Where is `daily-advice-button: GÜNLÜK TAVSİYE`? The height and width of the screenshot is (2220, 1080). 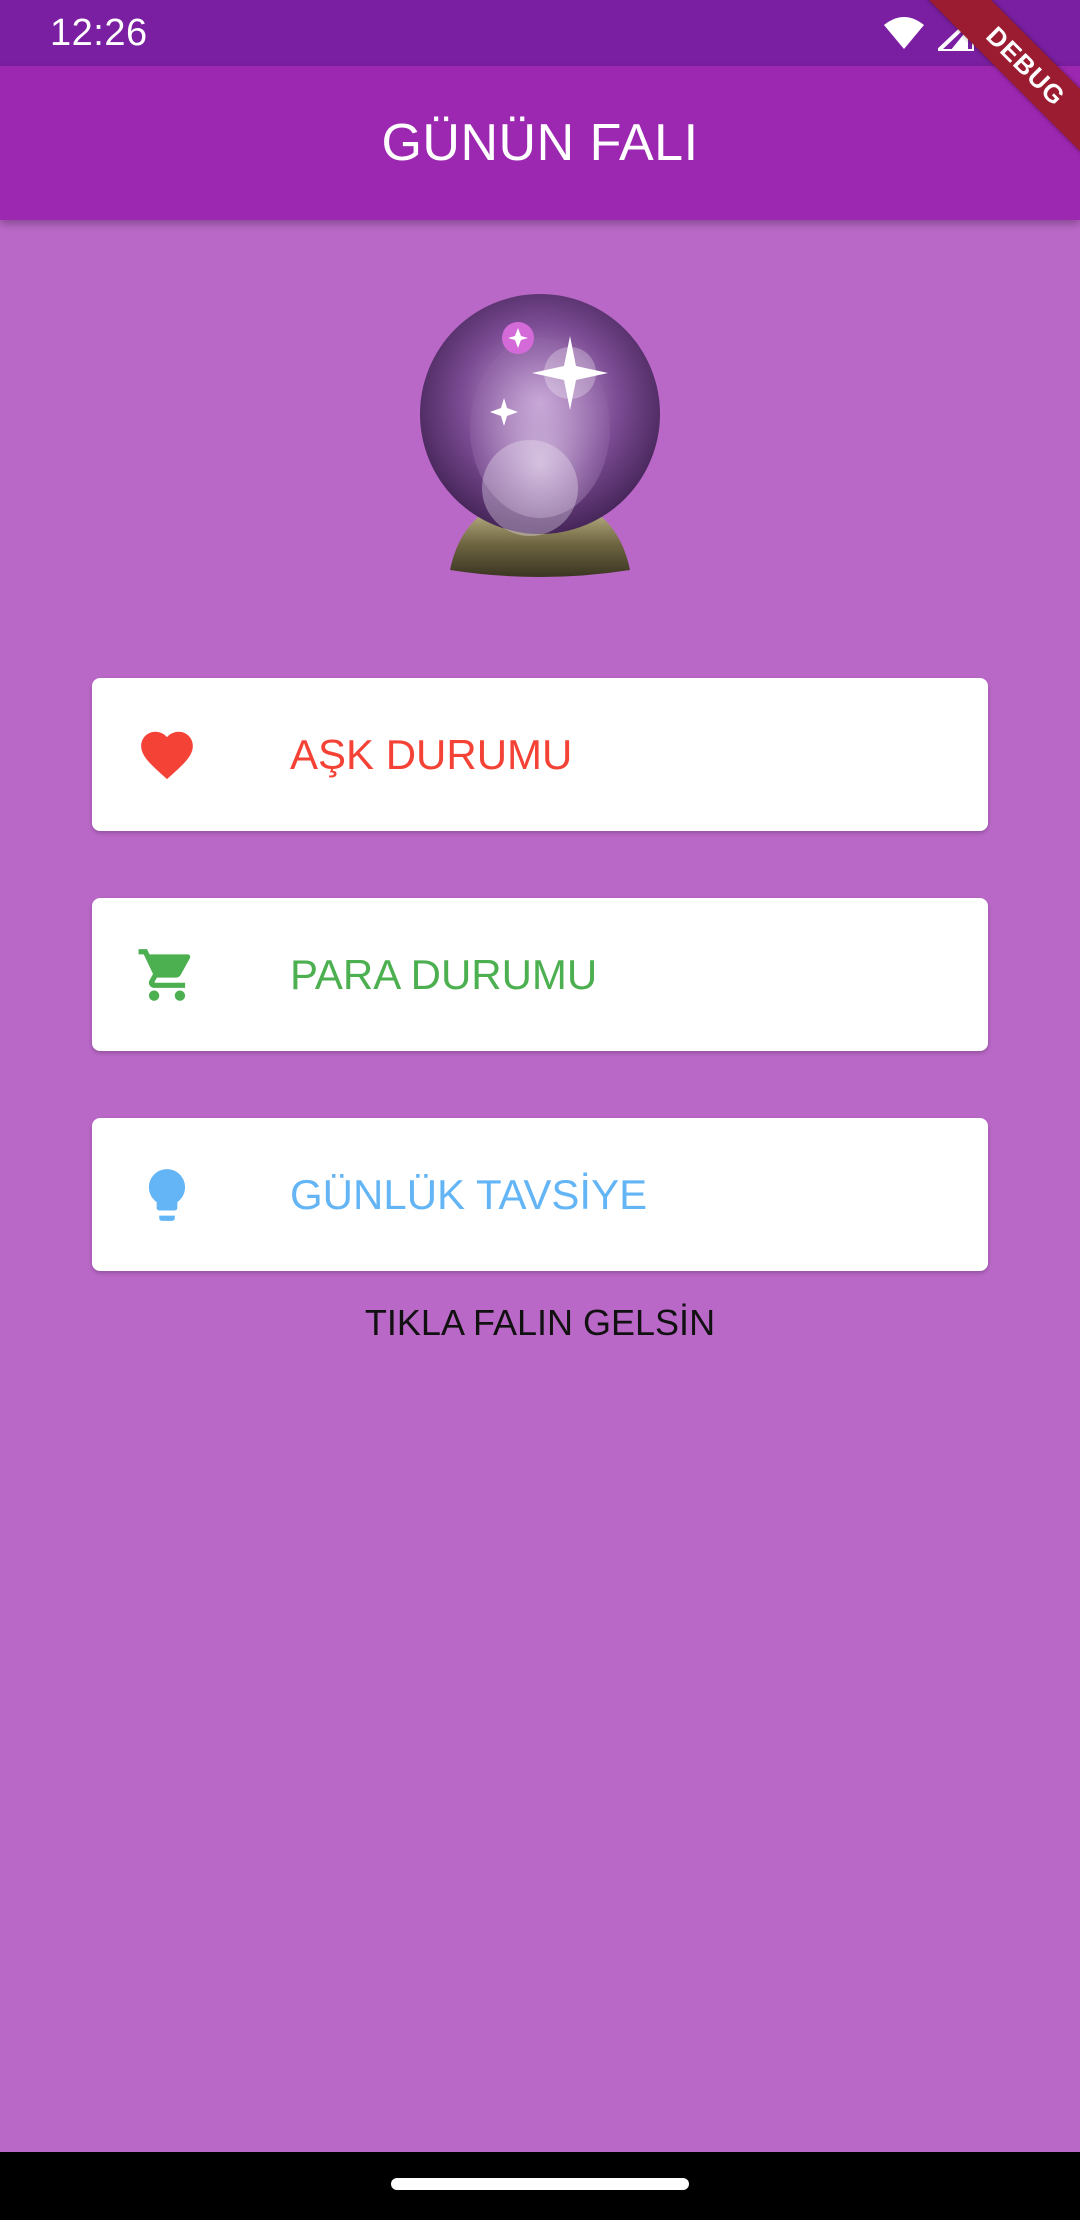
daily-advice-button: GÜNLÜK TAVSİYE is located at coordinates (540, 1194).